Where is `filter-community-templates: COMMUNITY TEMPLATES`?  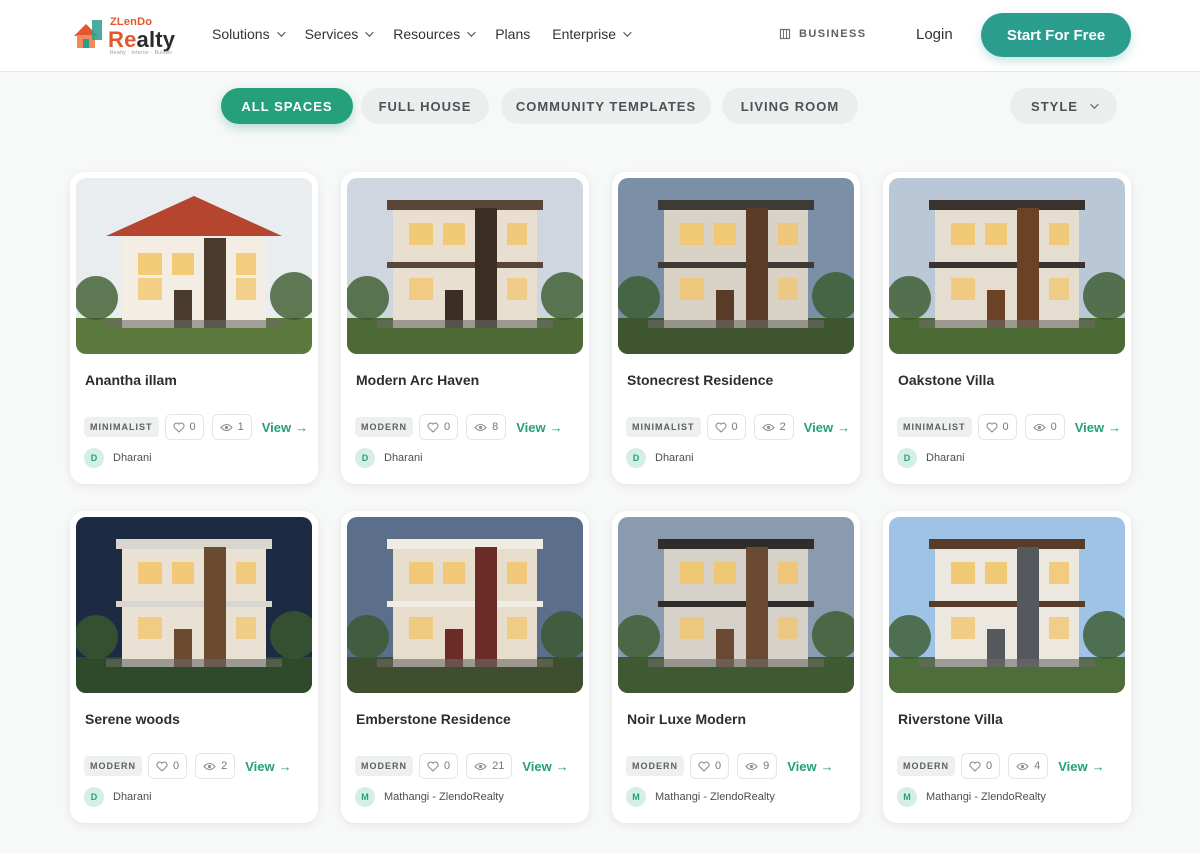 filter-community-templates: COMMUNITY TEMPLATES is located at coordinates (606, 106).